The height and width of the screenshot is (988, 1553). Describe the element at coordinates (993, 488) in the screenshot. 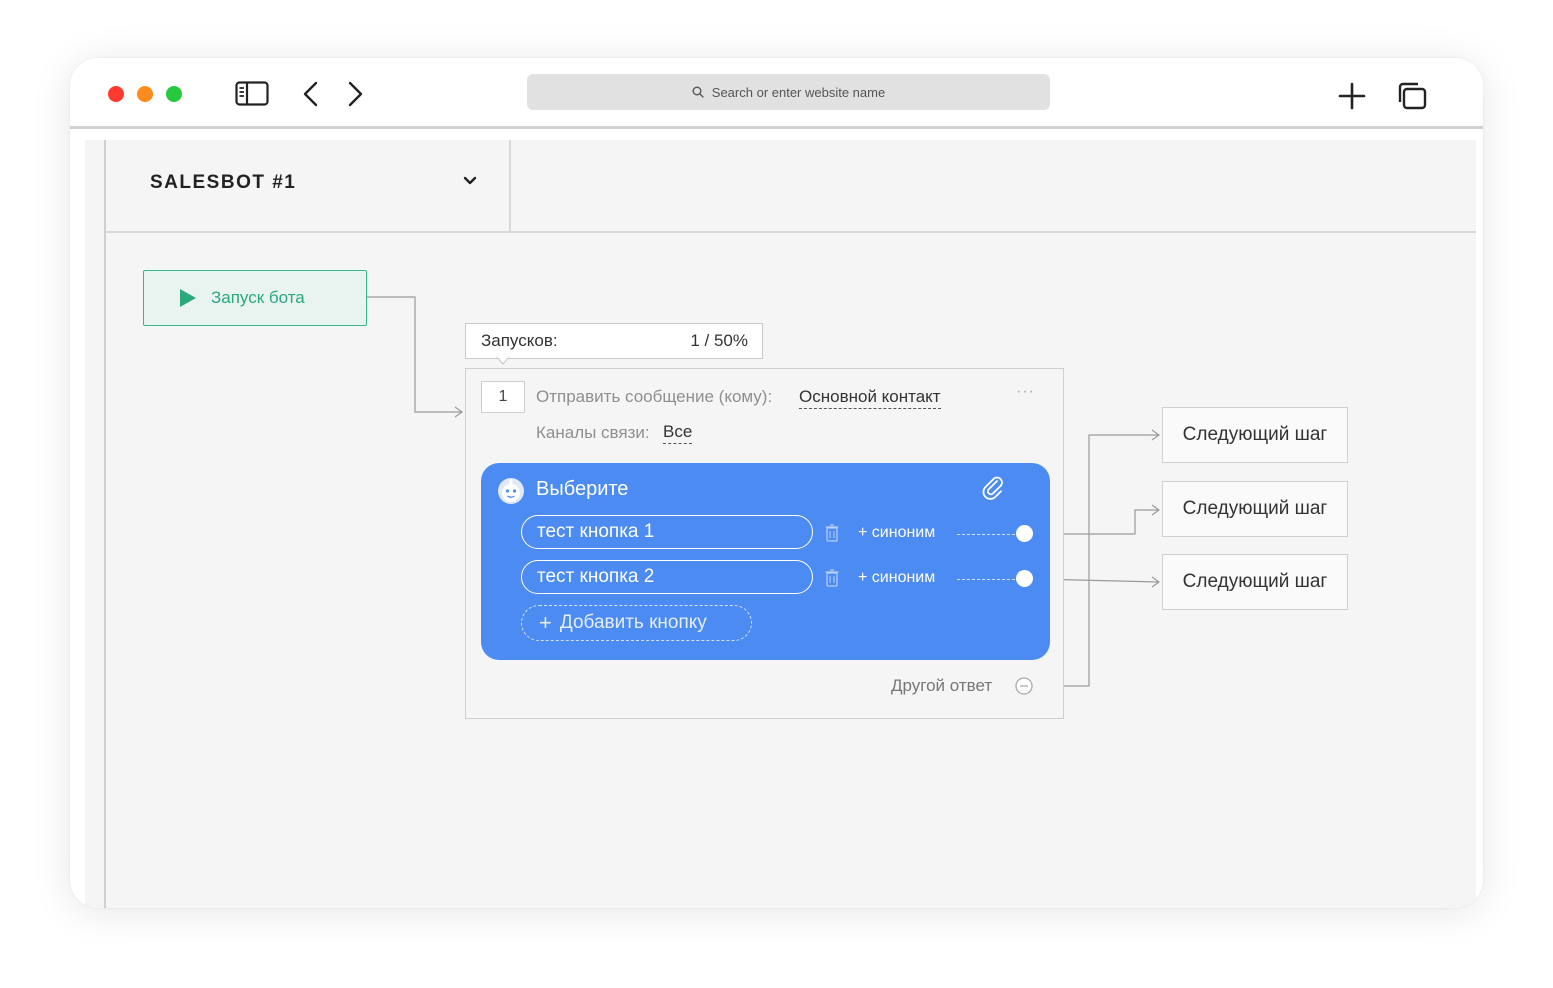

I see `paperclip-icon` at that location.